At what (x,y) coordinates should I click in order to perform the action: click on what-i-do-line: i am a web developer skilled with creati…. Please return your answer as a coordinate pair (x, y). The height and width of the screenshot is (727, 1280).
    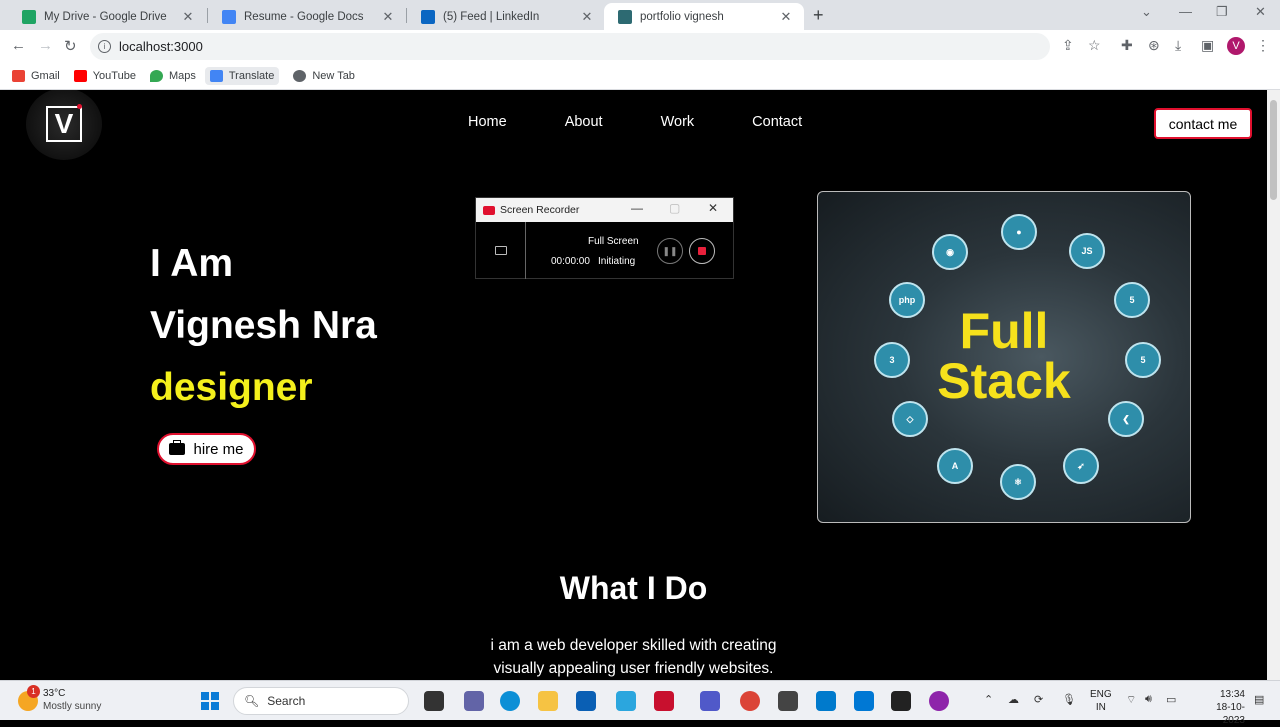
    Looking at the image, I should click on (633, 645).